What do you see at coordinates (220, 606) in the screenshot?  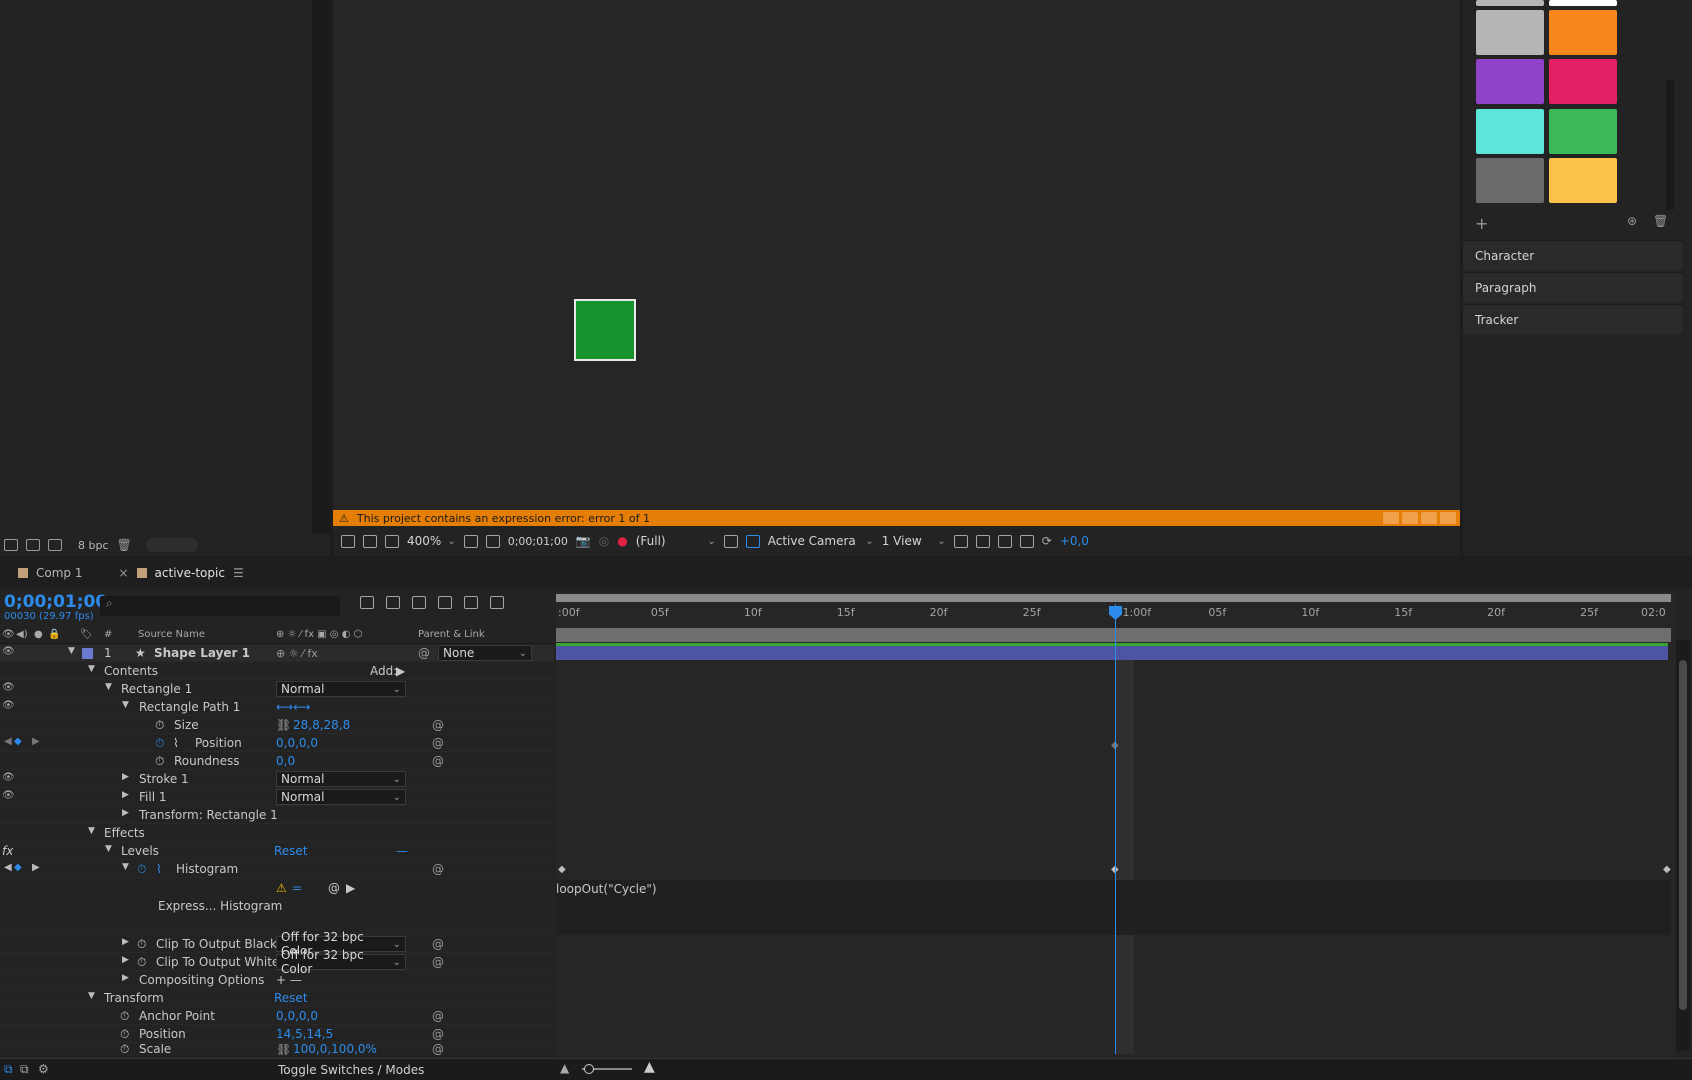 I see `timeline-search-input: ⌕` at bounding box center [220, 606].